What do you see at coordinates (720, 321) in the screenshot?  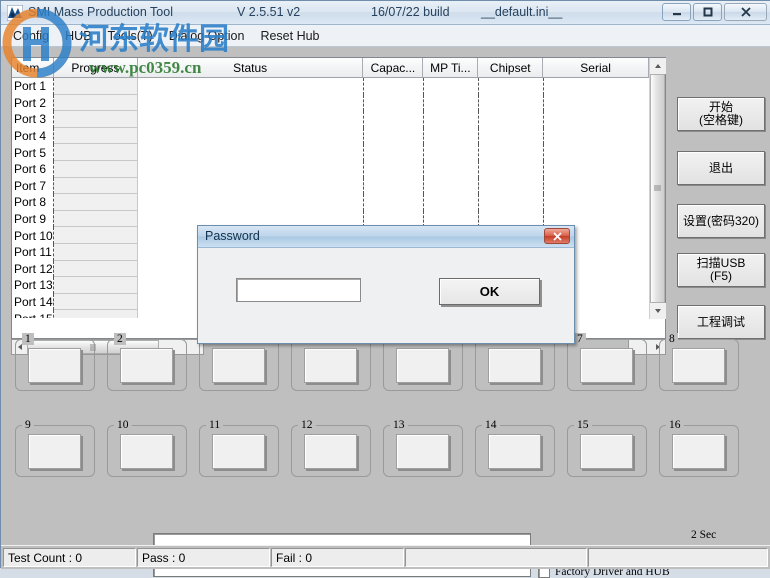 I see `engineering-debug-label: 工程调试` at bounding box center [720, 321].